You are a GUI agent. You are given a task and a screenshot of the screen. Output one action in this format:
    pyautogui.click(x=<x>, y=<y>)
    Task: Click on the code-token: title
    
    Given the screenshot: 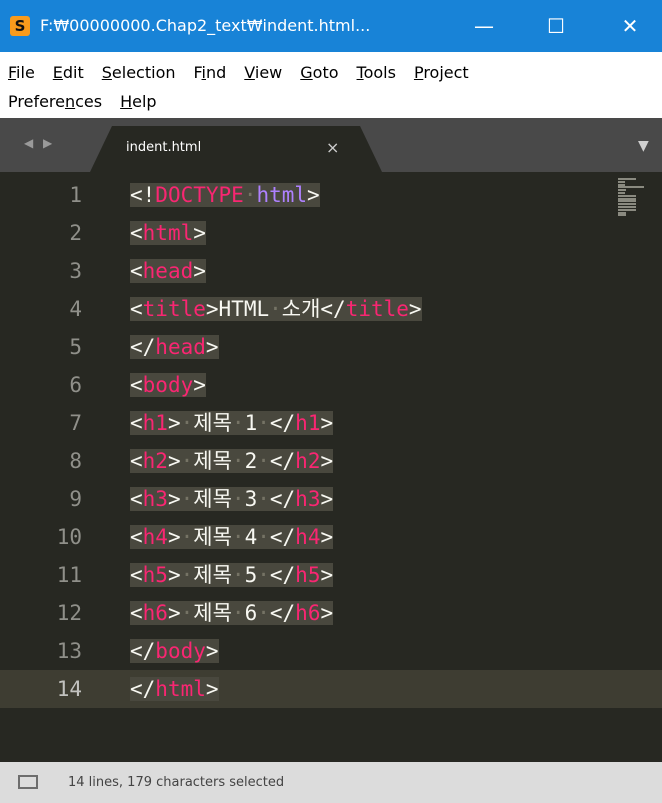 What is the action you would take?
    pyautogui.click(x=377, y=309)
    